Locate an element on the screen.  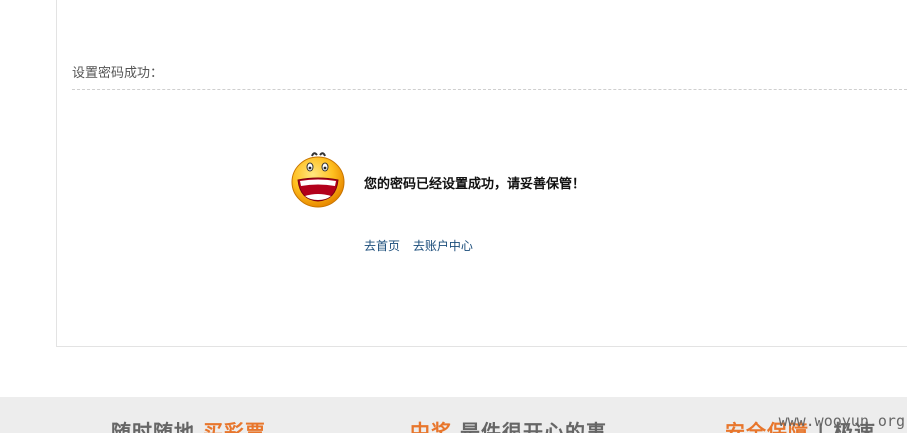
account-center-link: 去账户中心 is located at coordinates (443, 246).